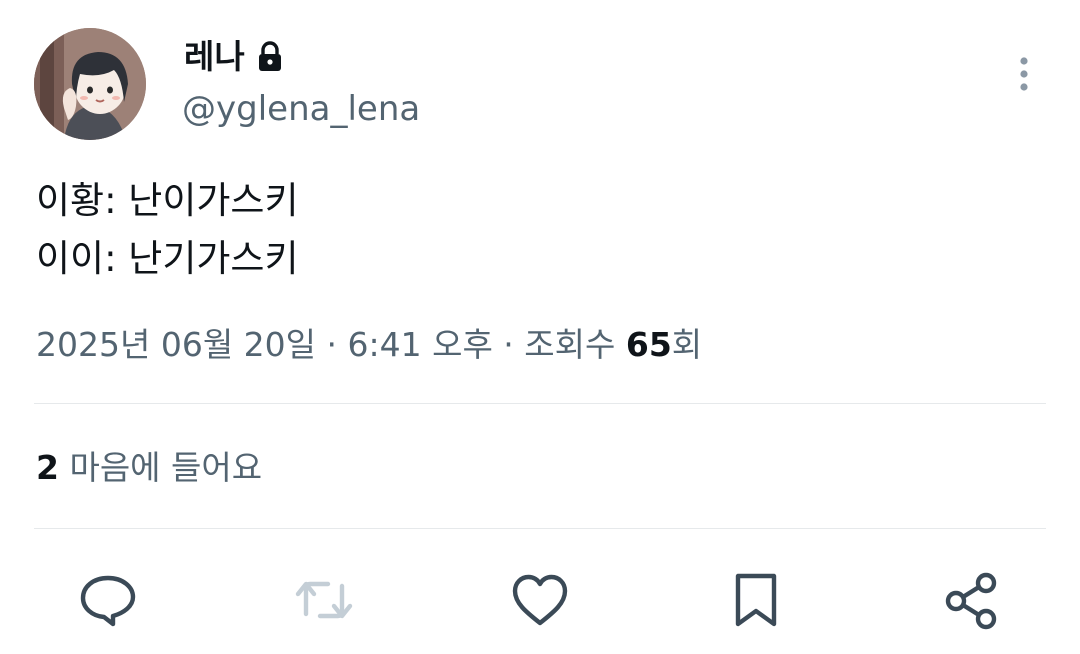  What do you see at coordinates (301, 109) in the screenshot?
I see `handle: @yglena_lena` at bounding box center [301, 109].